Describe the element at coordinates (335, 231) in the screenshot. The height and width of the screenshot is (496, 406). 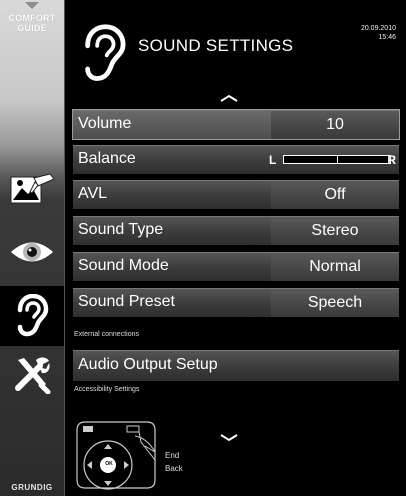
I see `sound-type-value: Stereo` at that location.